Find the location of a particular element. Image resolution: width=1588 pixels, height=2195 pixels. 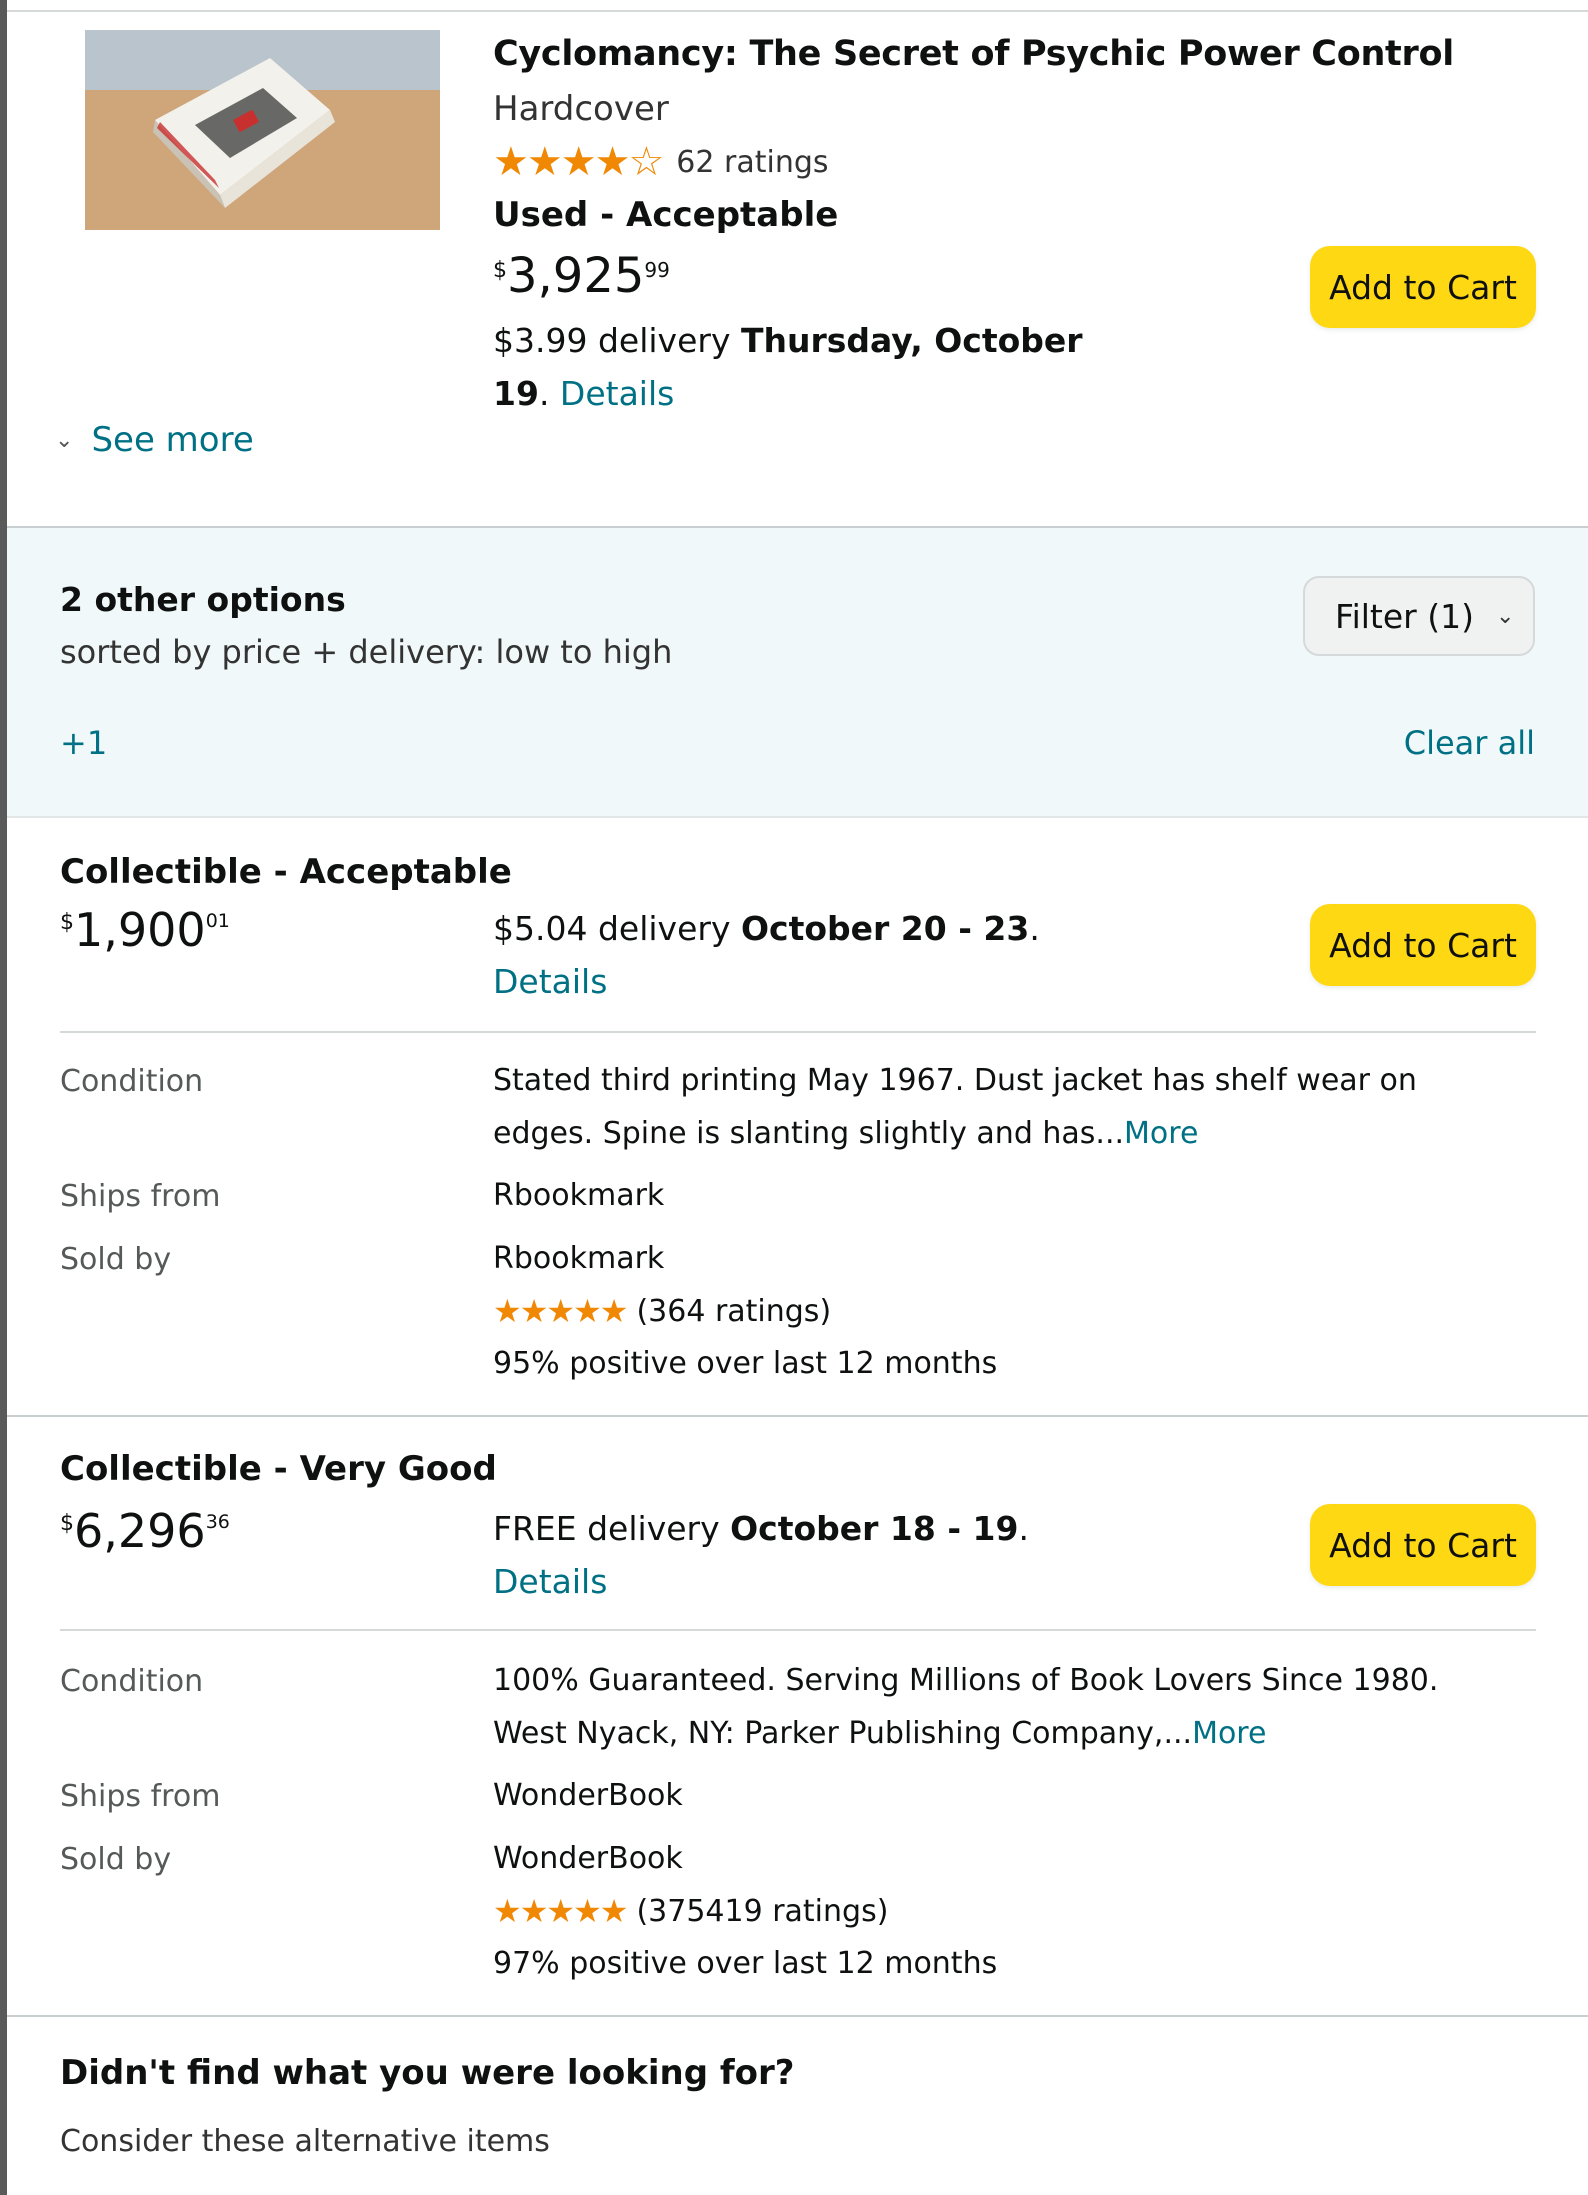

offer-price: $ 1,900 01 is located at coordinates (145, 930).